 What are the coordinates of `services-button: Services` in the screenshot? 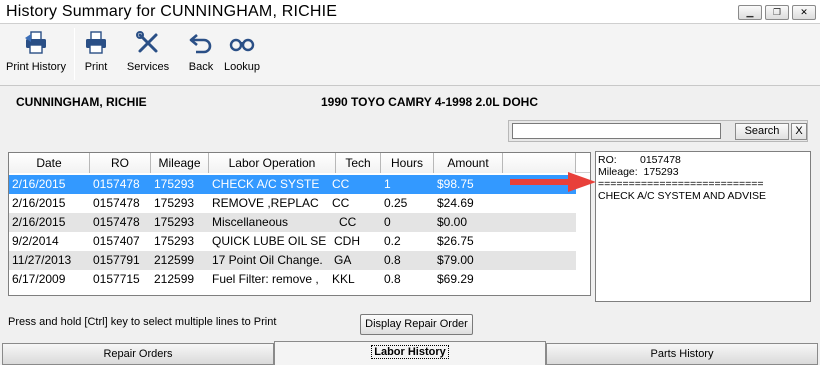 It's located at (148, 56).